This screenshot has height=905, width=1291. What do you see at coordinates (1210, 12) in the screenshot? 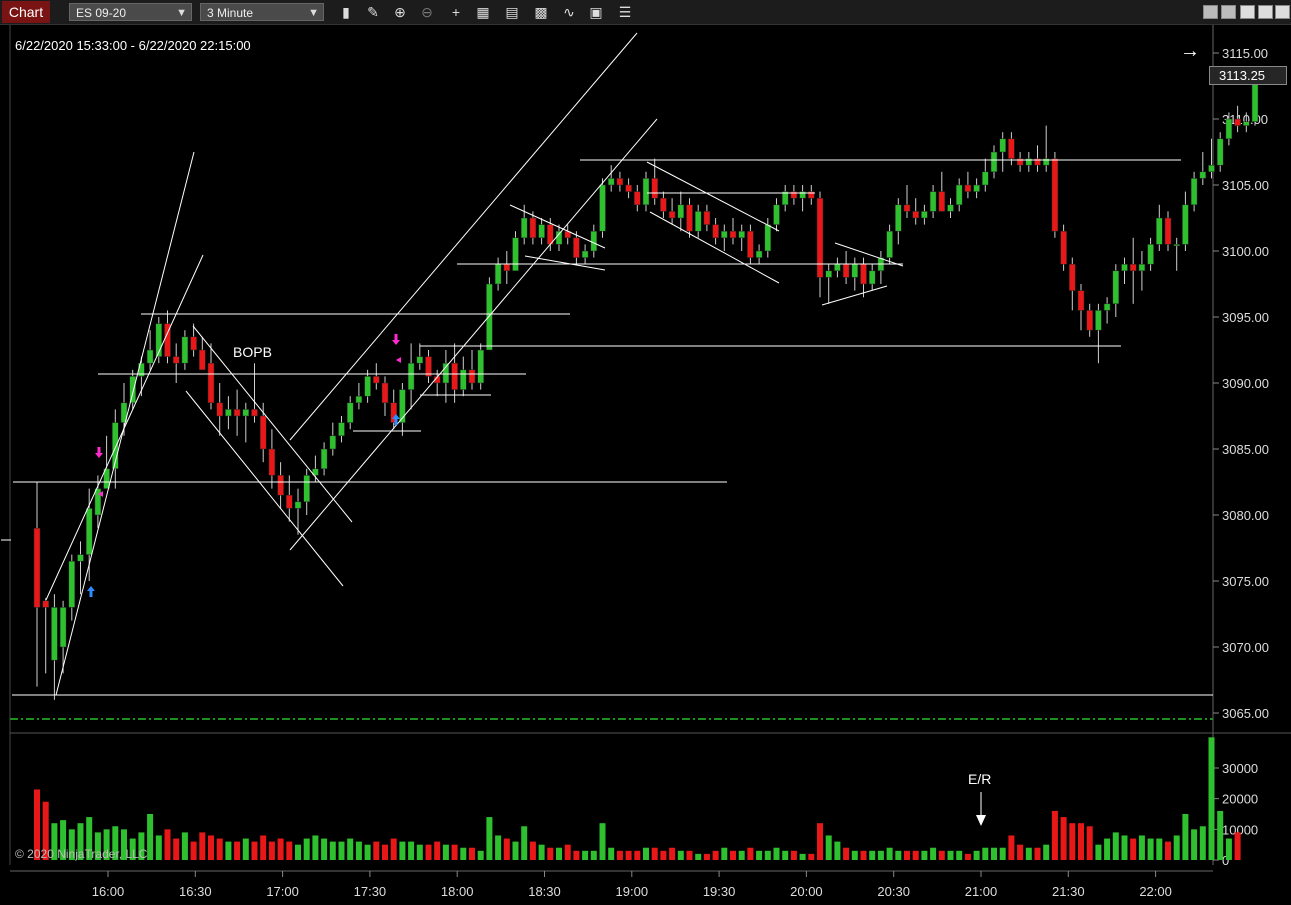
I see `minimize-button` at bounding box center [1210, 12].